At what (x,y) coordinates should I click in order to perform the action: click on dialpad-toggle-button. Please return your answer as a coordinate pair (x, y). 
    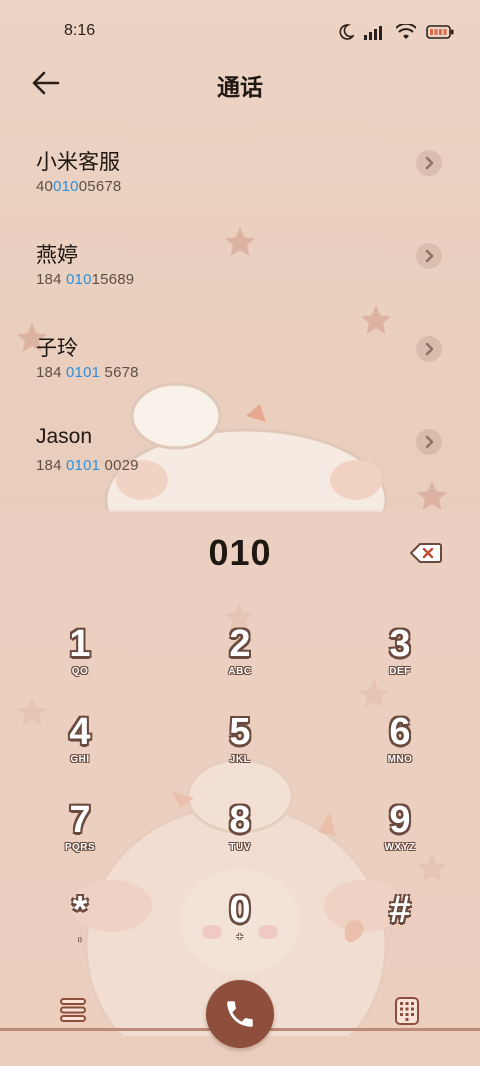
    Looking at the image, I should click on (407, 1011).